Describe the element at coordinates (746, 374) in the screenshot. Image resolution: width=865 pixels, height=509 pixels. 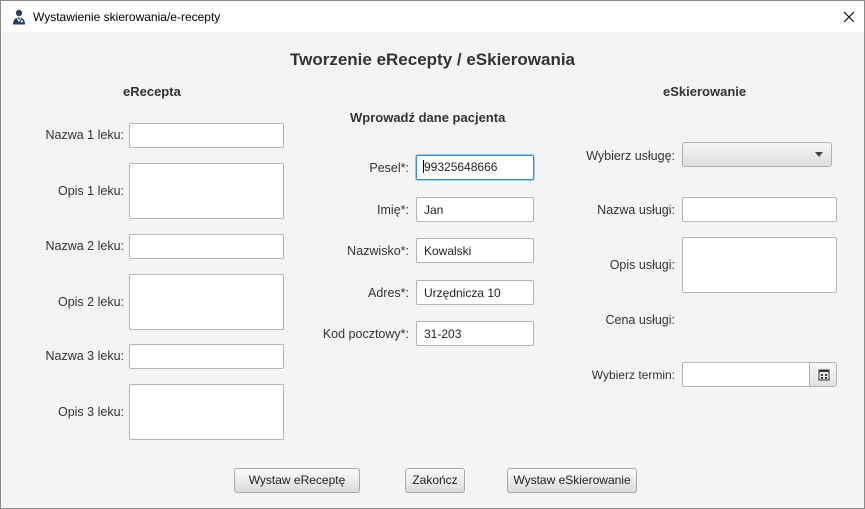
I see `date-input` at that location.